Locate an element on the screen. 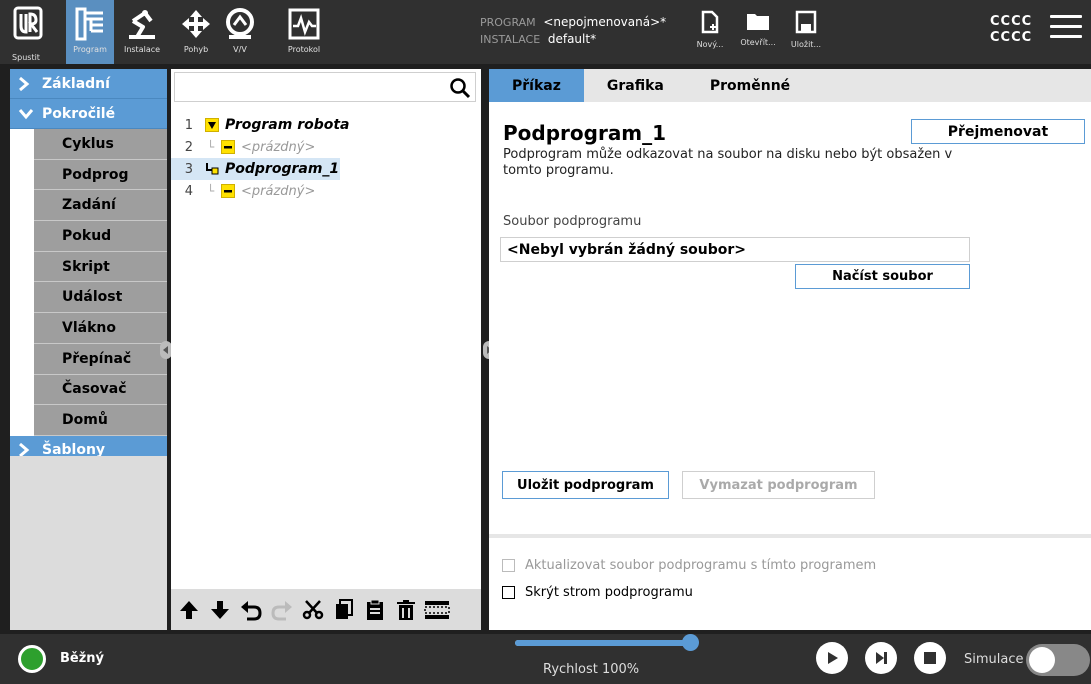 This screenshot has width=1091, height=684. delete-button is located at coordinates (405, 610).